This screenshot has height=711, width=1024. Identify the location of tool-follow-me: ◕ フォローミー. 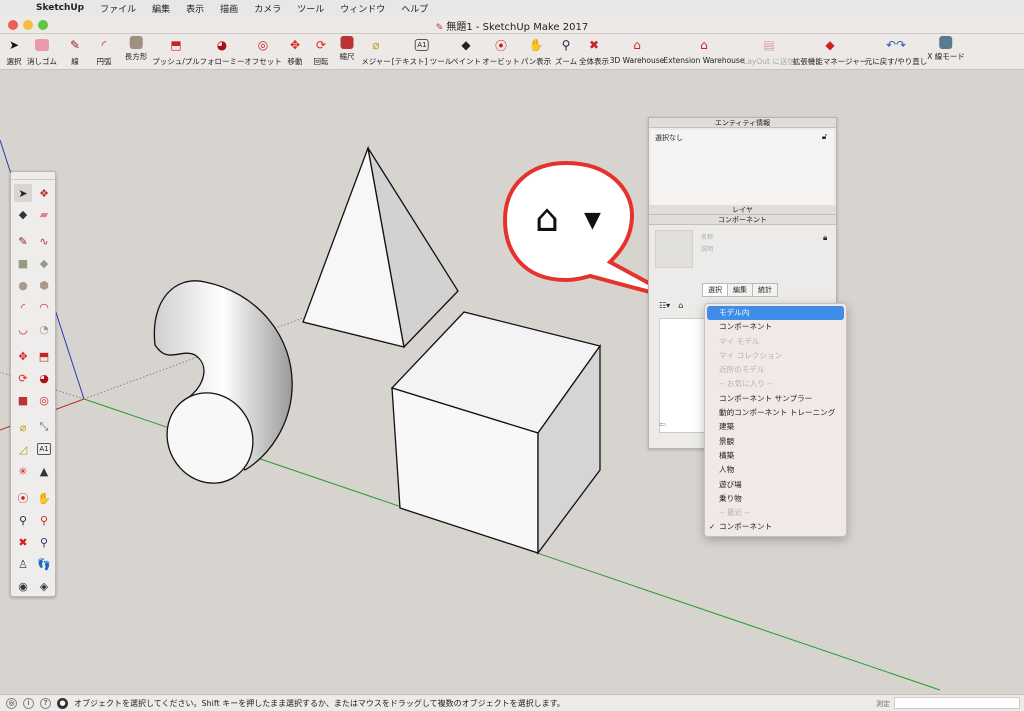
(222, 51).